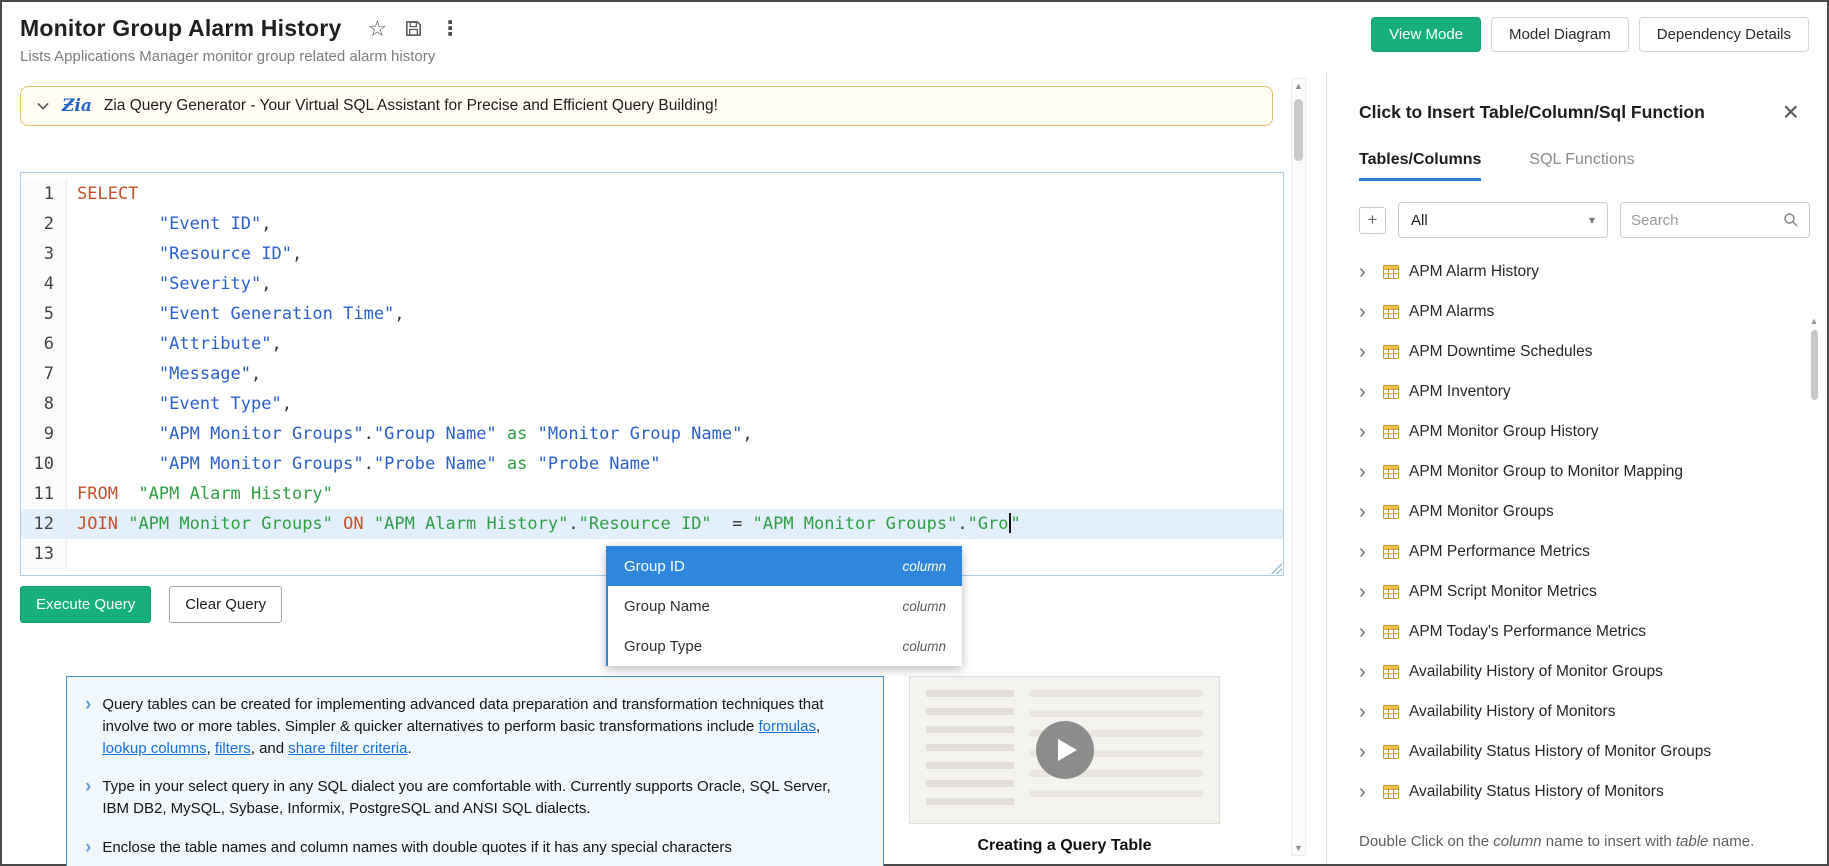 This screenshot has height=866, width=1829. I want to click on code-line-1: 1 SELECT, so click(652, 194).